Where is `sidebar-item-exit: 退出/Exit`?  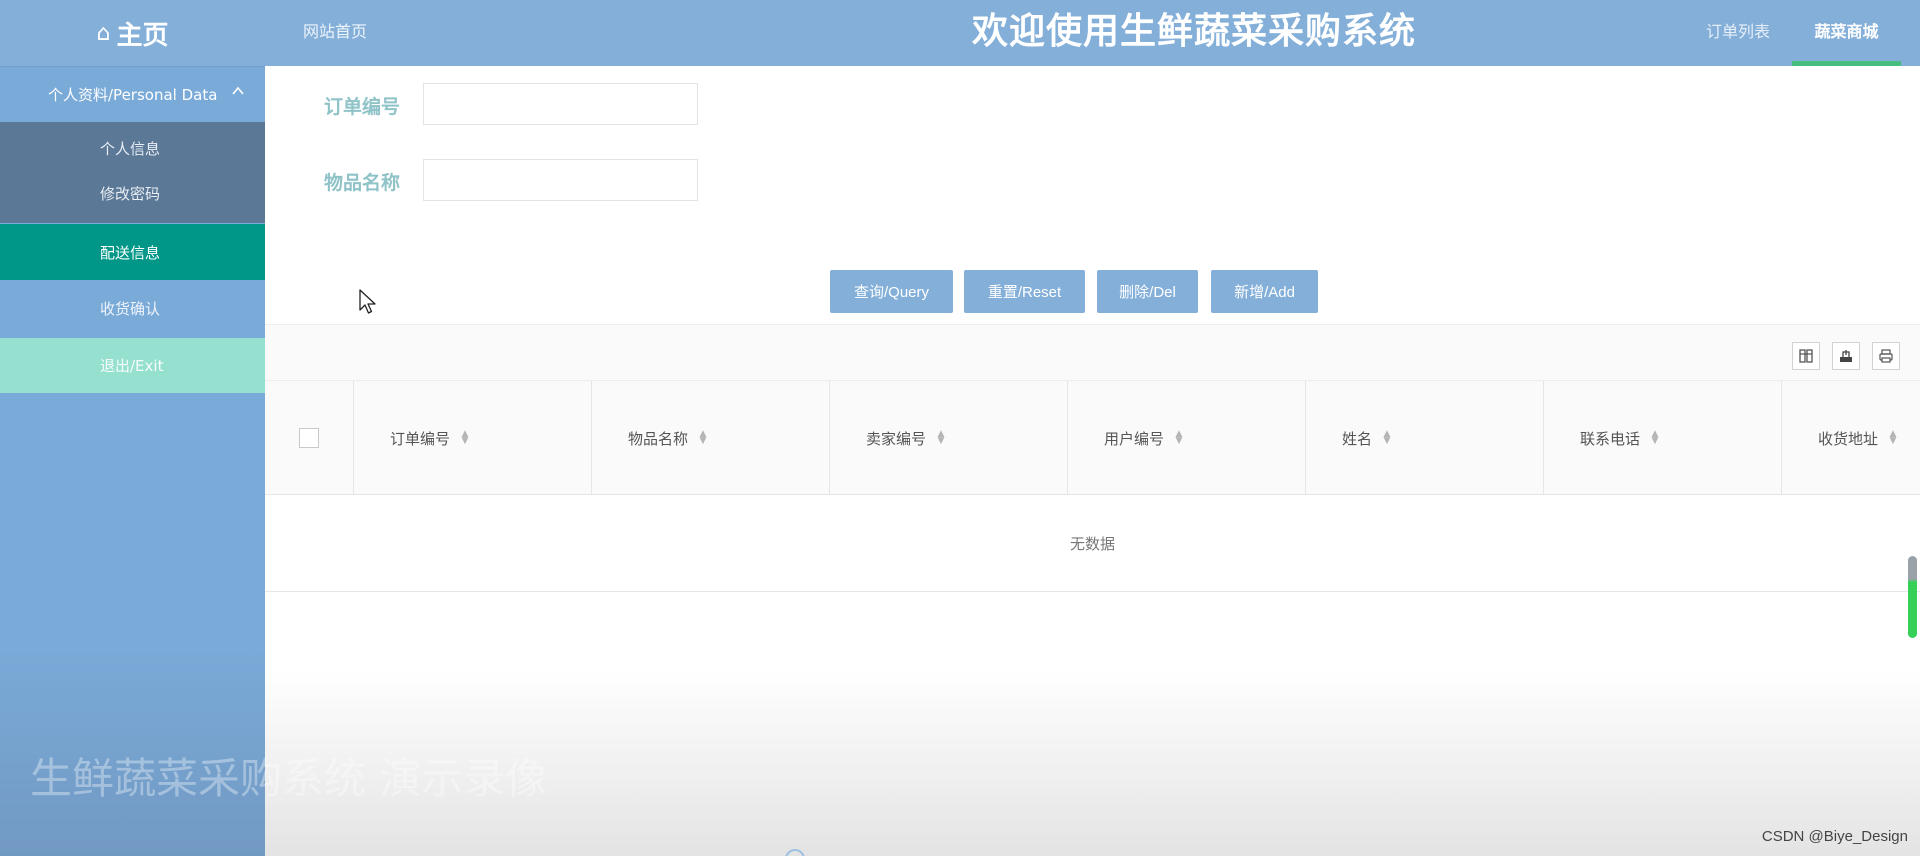
sidebar-item-exit: 退出/Exit is located at coordinates (132, 365).